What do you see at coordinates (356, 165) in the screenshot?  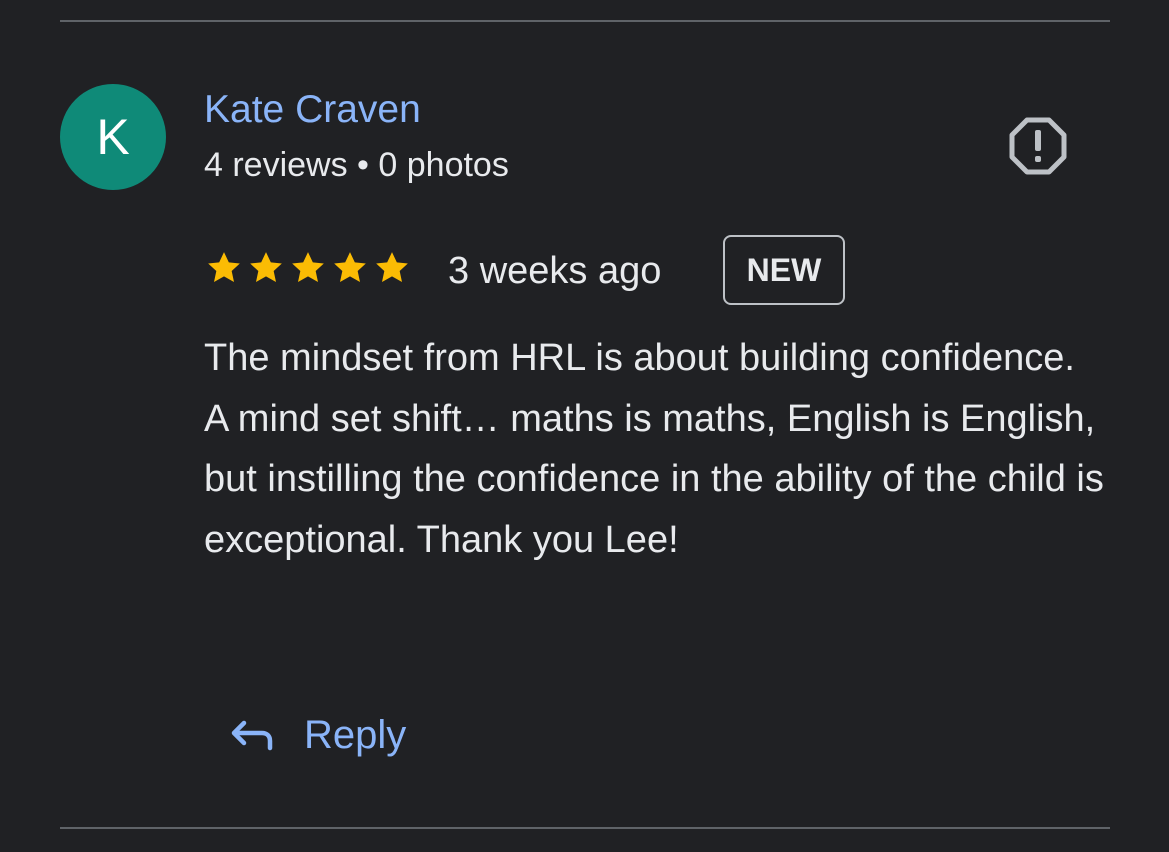 I see `author-meta: 4 reviews • 0 photos` at bounding box center [356, 165].